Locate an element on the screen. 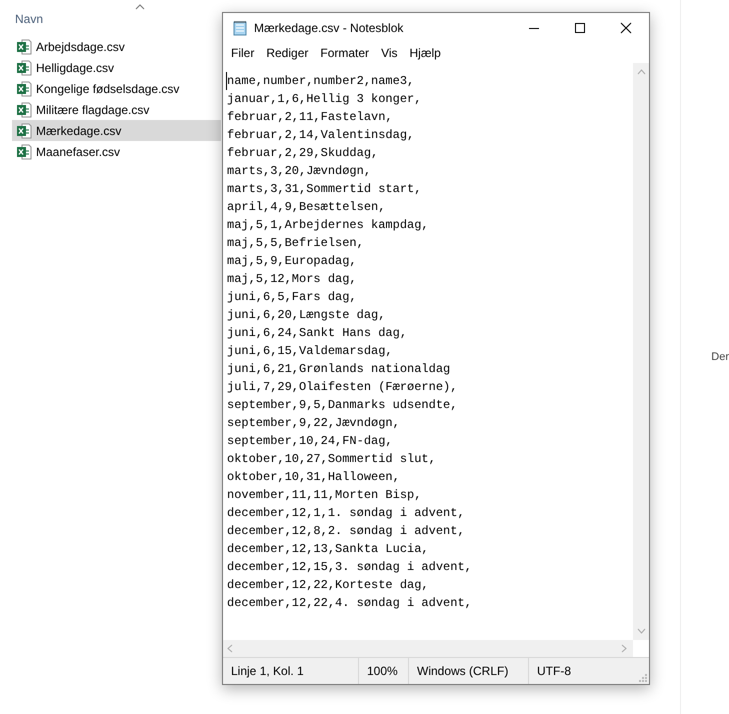  column-header: Navn is located at coordinates (111, 22).